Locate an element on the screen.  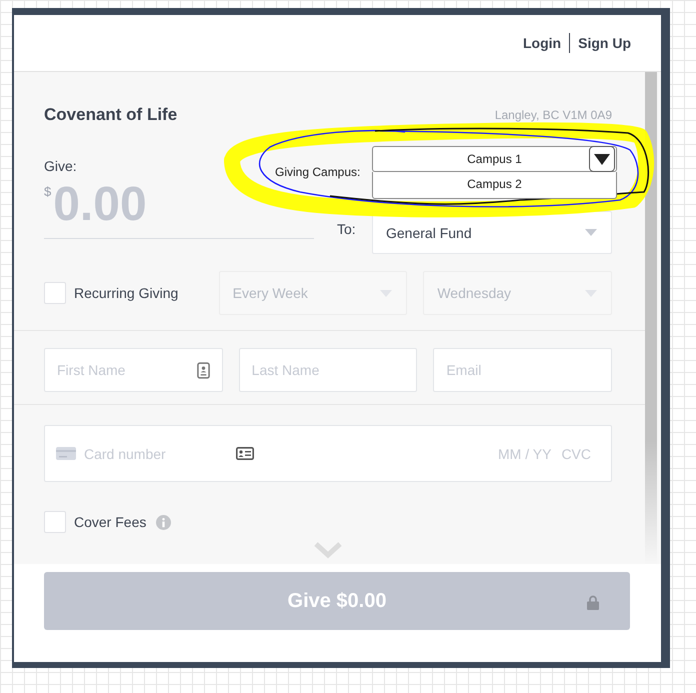
cover-fees-checkbox is located at coordinates (55, 522).